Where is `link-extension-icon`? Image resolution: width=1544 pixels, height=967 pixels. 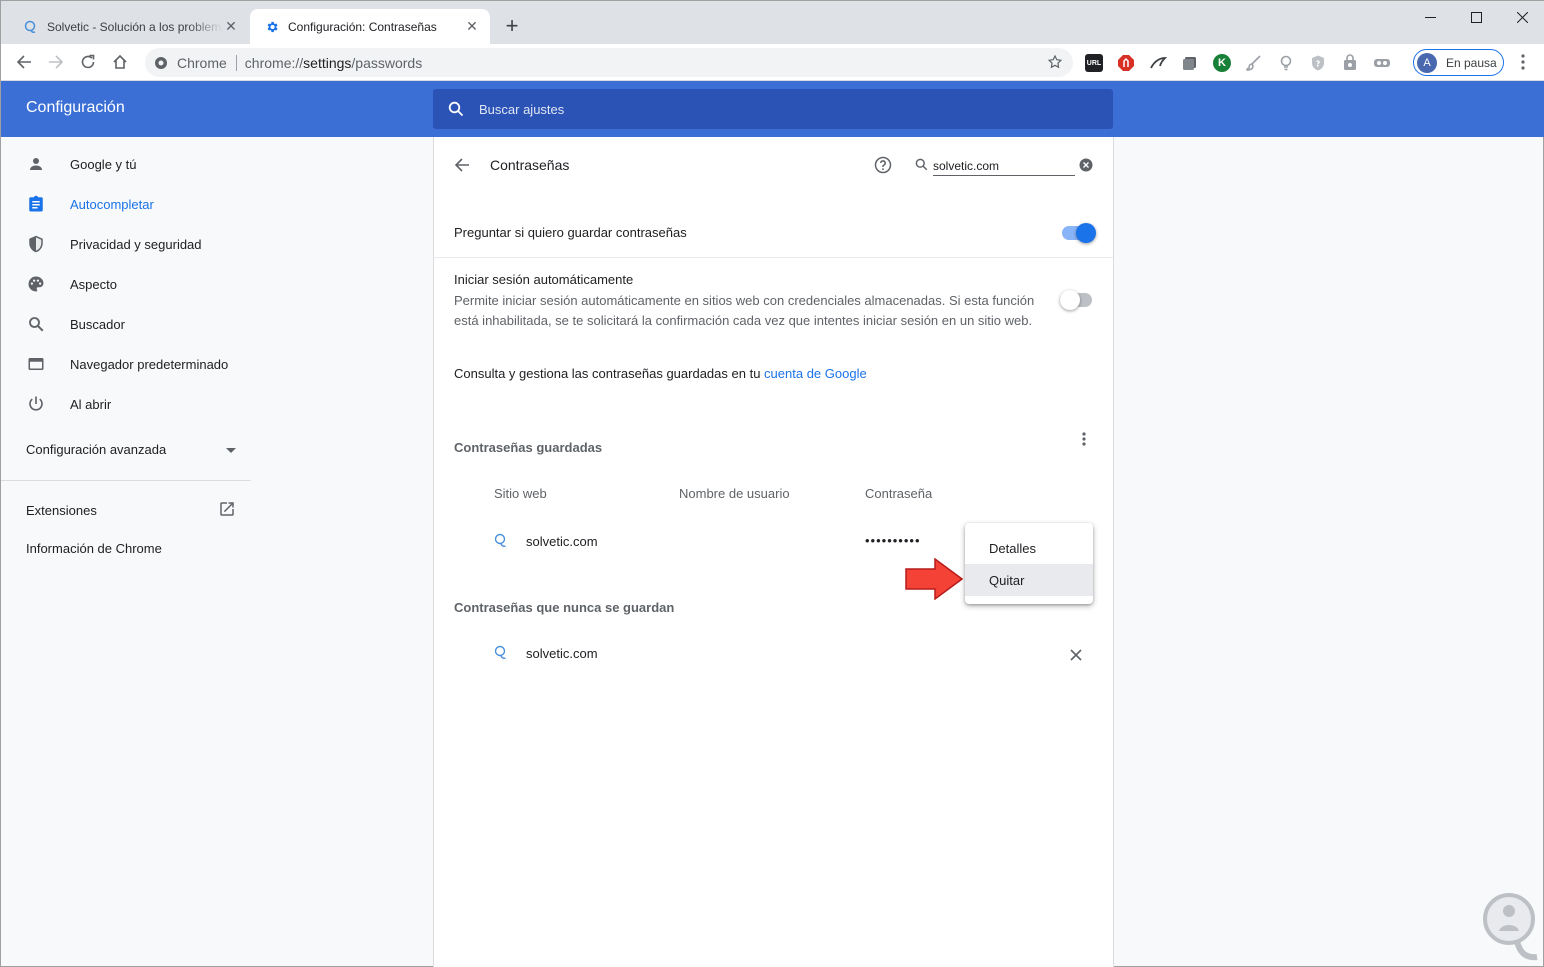 link-extension-icon is located at coordinates (1382, 63).